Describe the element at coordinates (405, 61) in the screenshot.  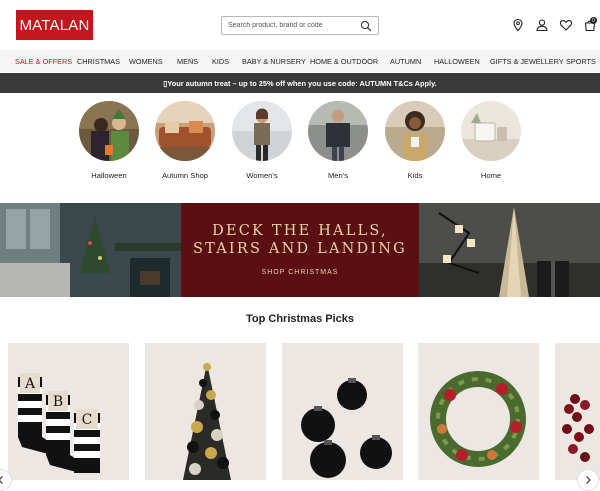
I see `nav-autumn: AUTUMN` at that location.